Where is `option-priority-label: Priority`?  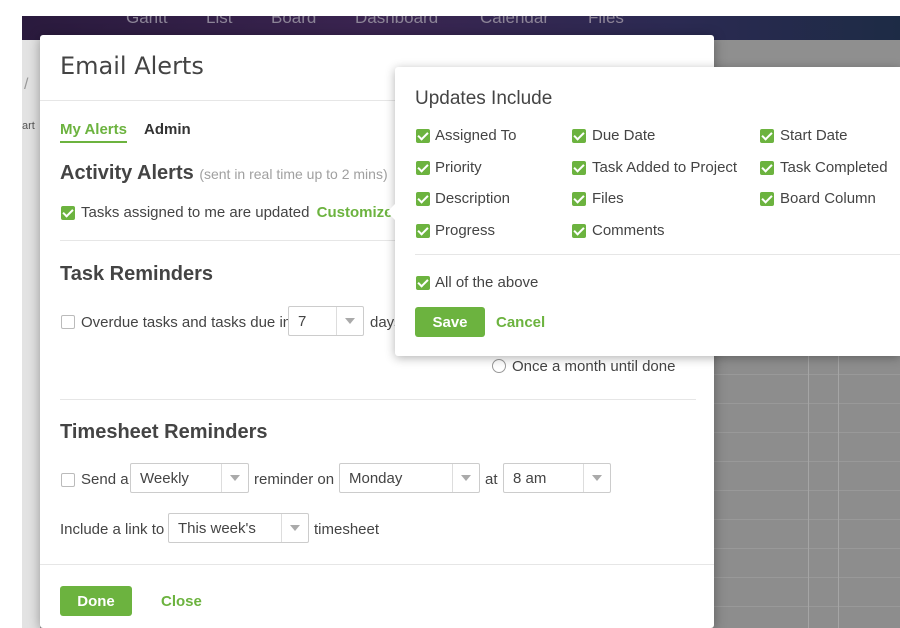
option-priority-label: Priority is located at coordinates (458, 167).